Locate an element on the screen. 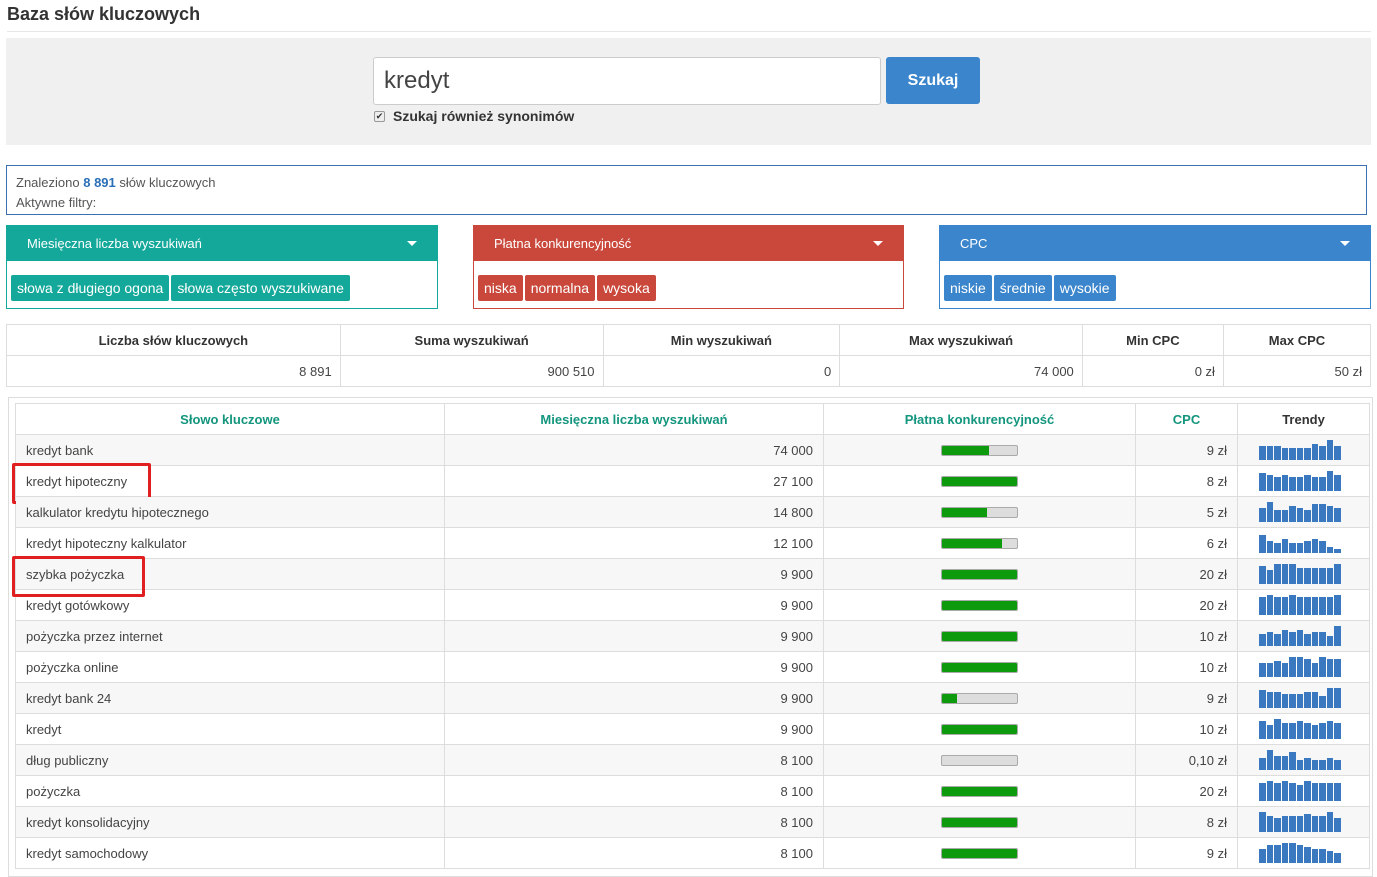  chip-high: wysoka is located at coordinates (626, 288).